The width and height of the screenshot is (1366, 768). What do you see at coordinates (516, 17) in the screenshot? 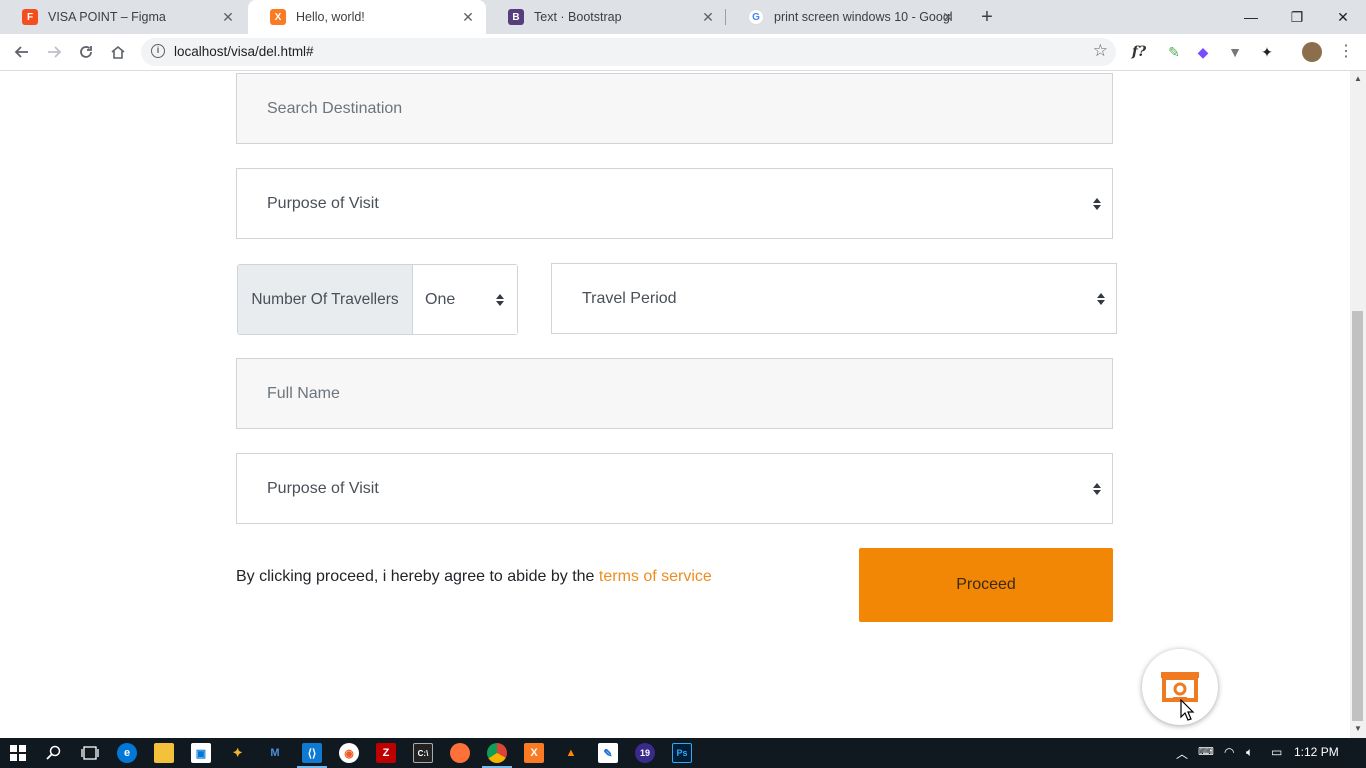
I see `bootstrap-icon: B` at bounding box center [516, 17].